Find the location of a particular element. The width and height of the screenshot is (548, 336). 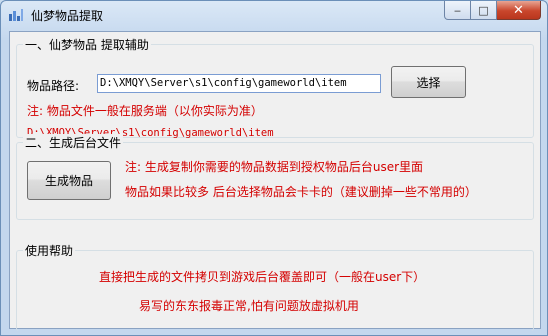

help-line2: 易写的东东报毒正常,怕有问题放虚拟机用 is located at coordinates (249, 306).